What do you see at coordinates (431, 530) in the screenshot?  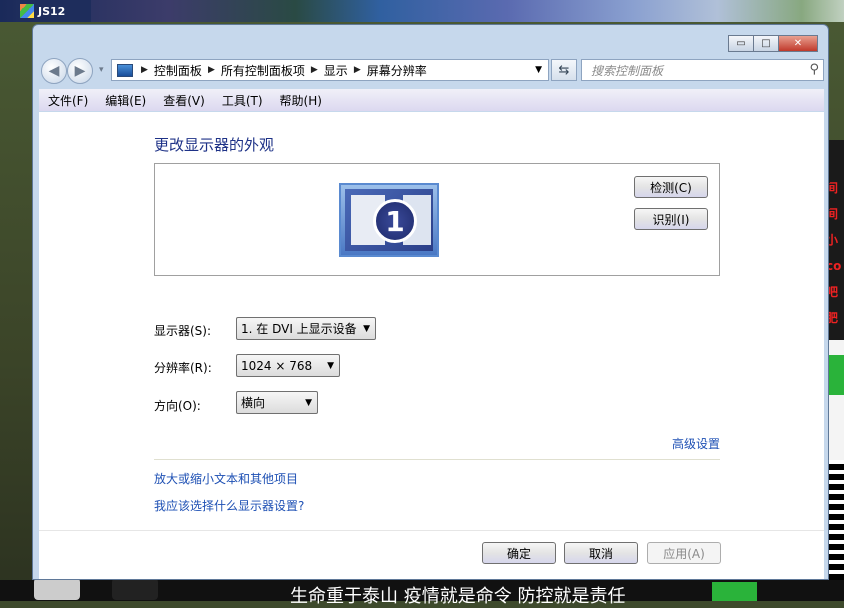 I see `footer-divider` at bounding box center [431, 530].